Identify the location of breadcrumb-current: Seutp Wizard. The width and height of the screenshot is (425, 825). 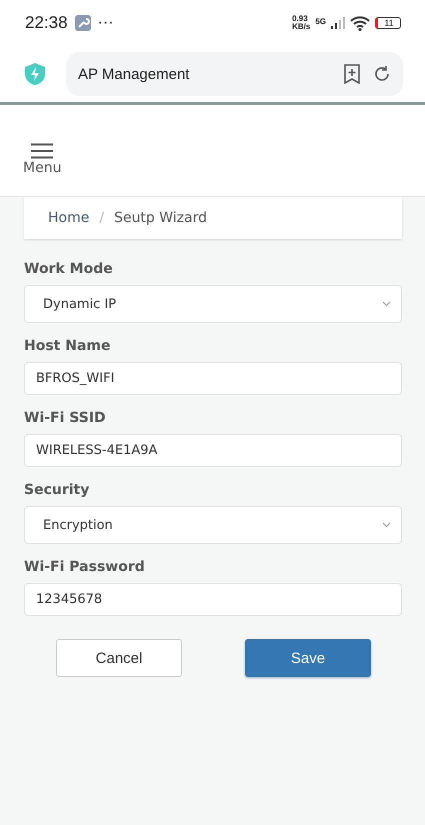
(161, 218).